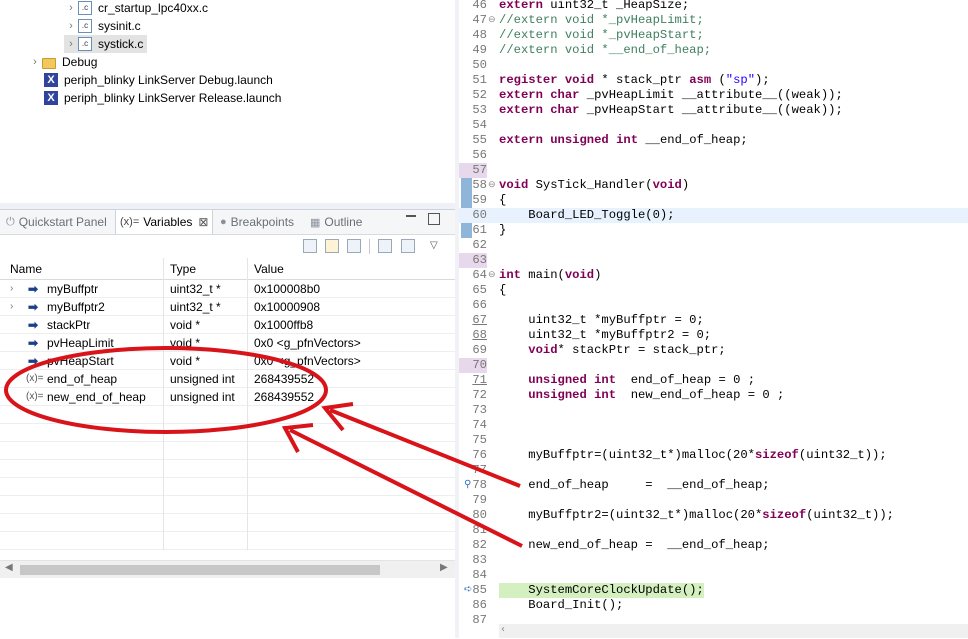 This screenshot has height=639, width=968. What do you see at coordinates (713, 500) in the screenshot?
I see `code-line: 79` at bounding box center [713, 500].